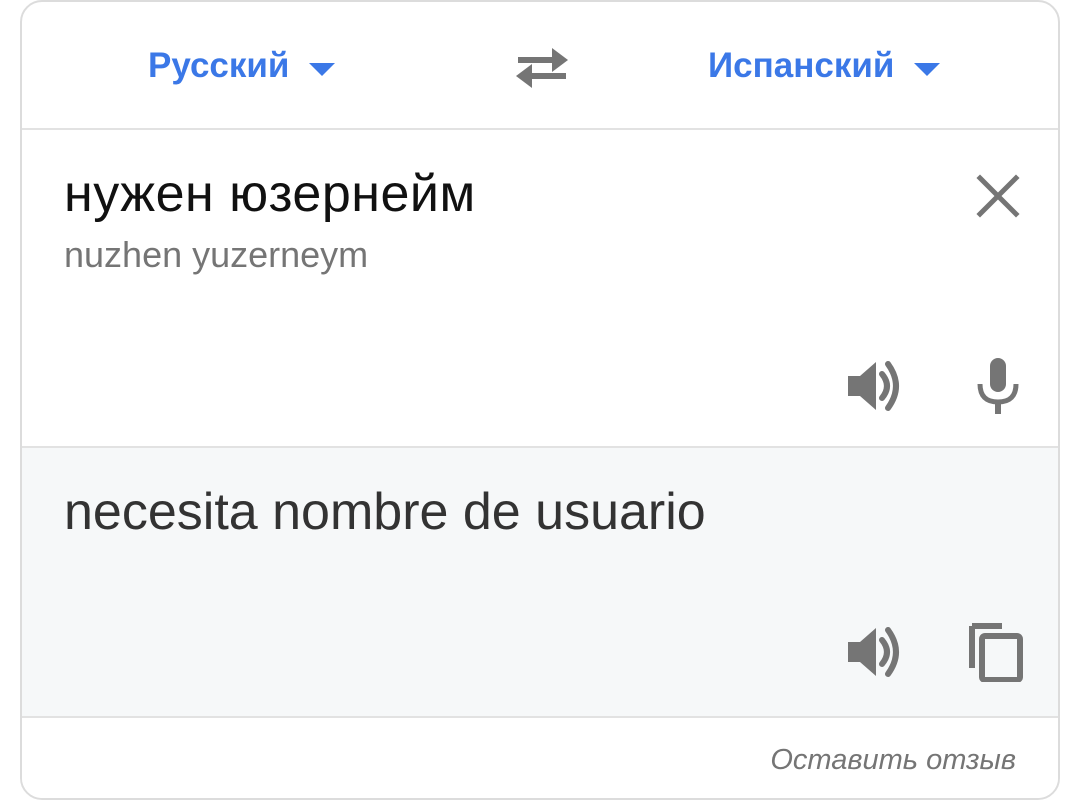  I want to click on translated-text: necesita nombre de usuario, so click(385, 512).